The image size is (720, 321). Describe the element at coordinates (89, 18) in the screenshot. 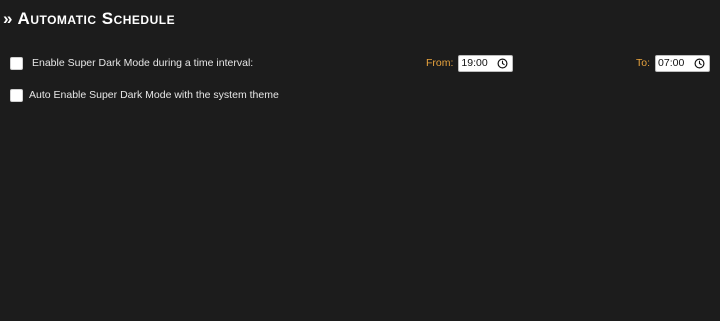

I see `section-title: » Automatic Schedule` at that location.